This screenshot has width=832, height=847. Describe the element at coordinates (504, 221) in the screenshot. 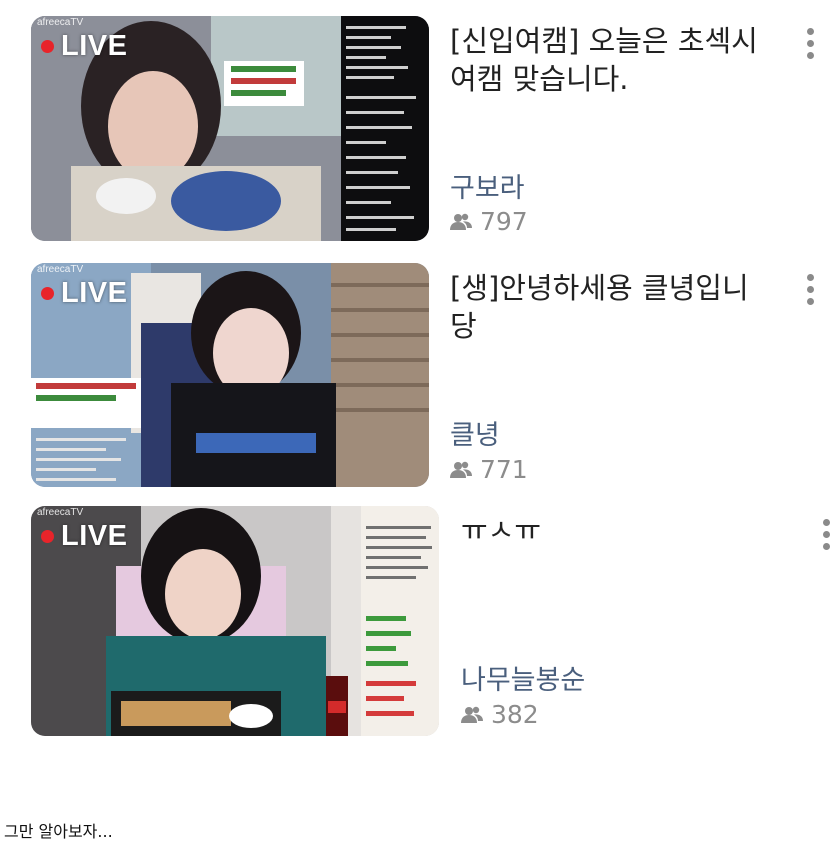

I see `viewer-count-value: 797` at that location.